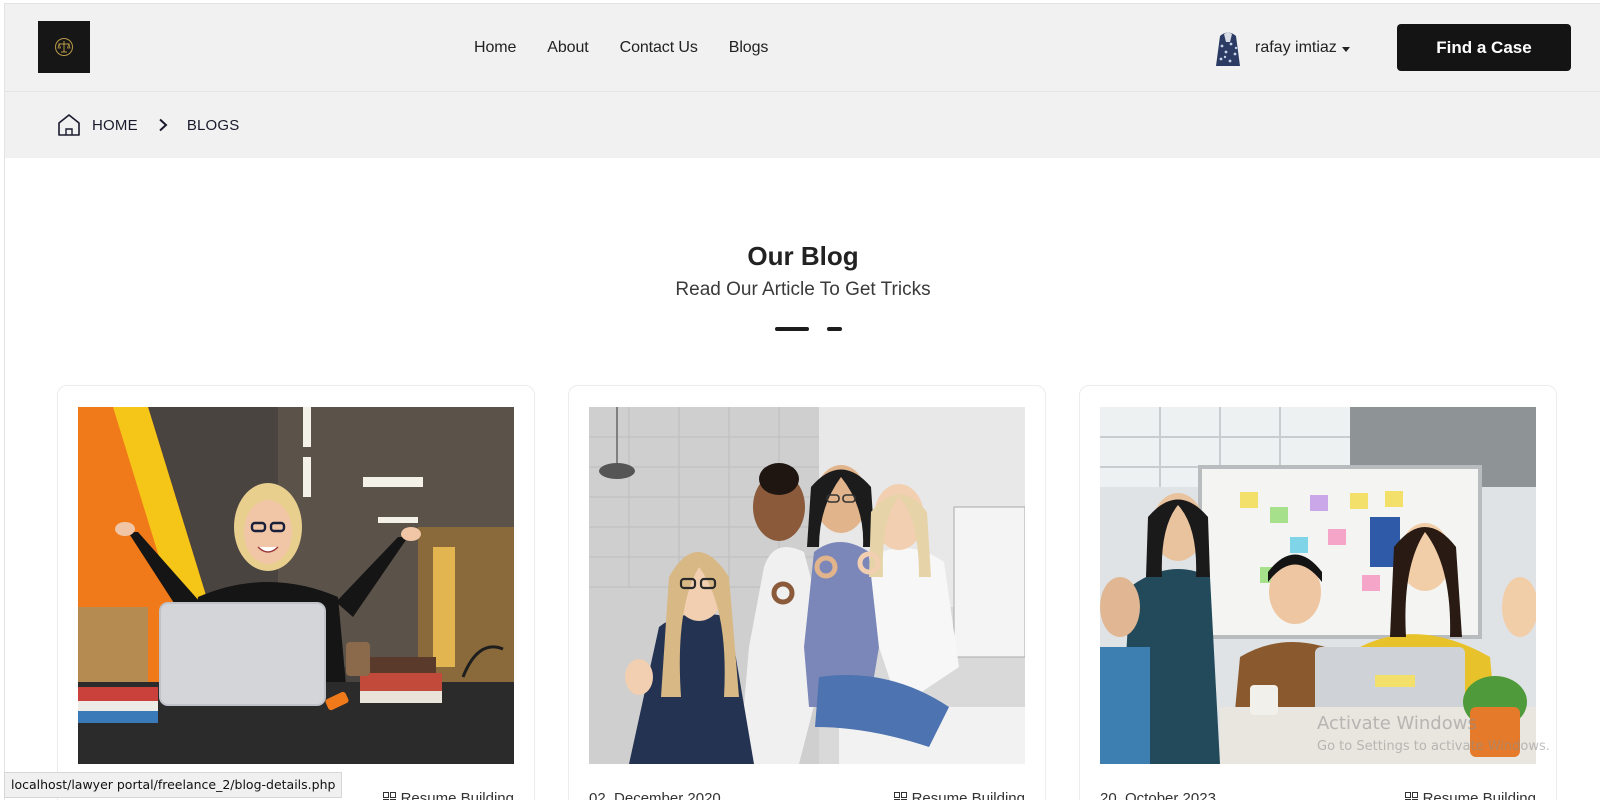  Describe the element at coordinates (296, 585) in the screenshot. I see `blog-image-woman-with-laptop` at that location.